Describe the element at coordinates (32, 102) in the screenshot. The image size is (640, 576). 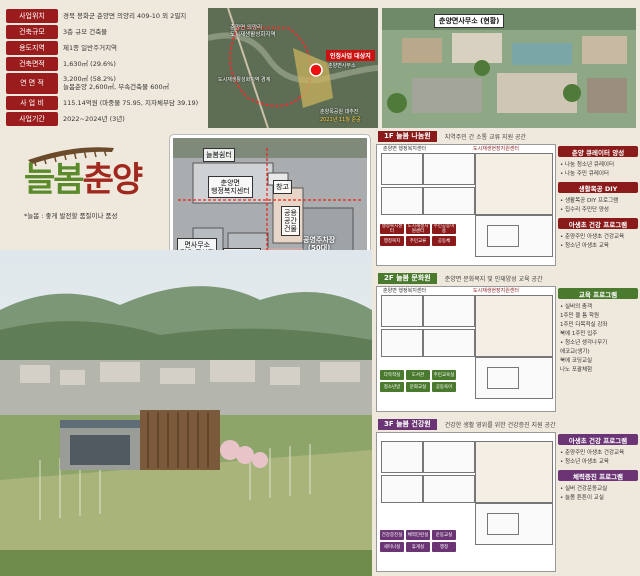
I see `info-key: 사 업 비` at that location.